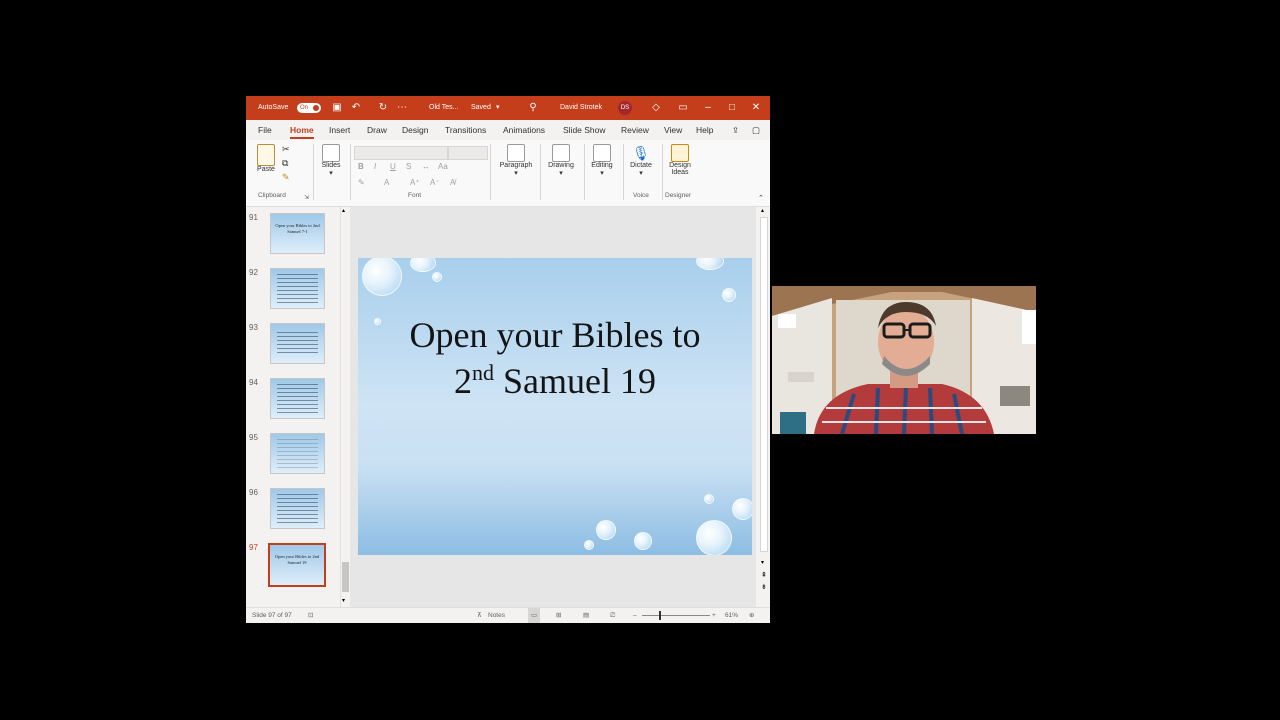 The width and height of the screenshot is (1280, 720). Describe the element at coordinates (361, 182) in the screenshot. I see `highlight-icon: ✎` at that location.